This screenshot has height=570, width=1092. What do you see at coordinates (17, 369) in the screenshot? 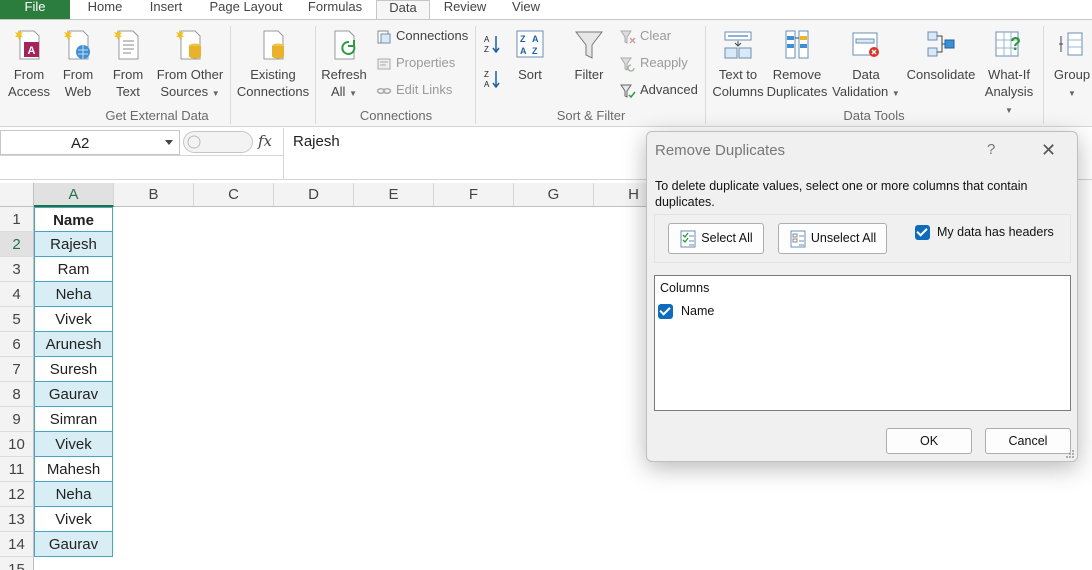
I see `row-header: 7` at bounding box center [17, 369].